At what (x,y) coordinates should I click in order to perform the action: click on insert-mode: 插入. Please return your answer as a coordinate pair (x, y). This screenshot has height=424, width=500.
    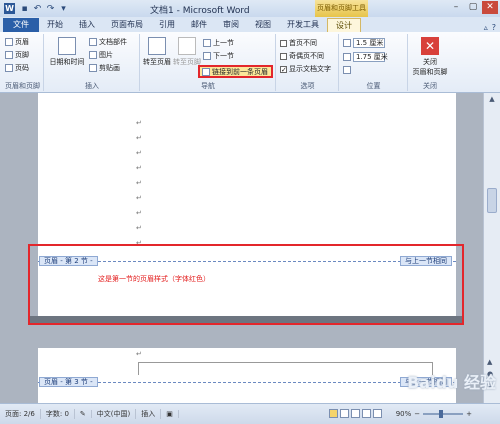
    Looking at the image, I should click on (149, 414).